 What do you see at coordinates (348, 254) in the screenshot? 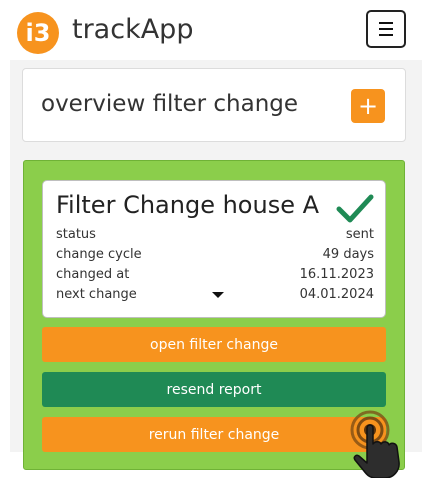
I see `change-cycle-value: 49 days` at bounding box center [348, 254].